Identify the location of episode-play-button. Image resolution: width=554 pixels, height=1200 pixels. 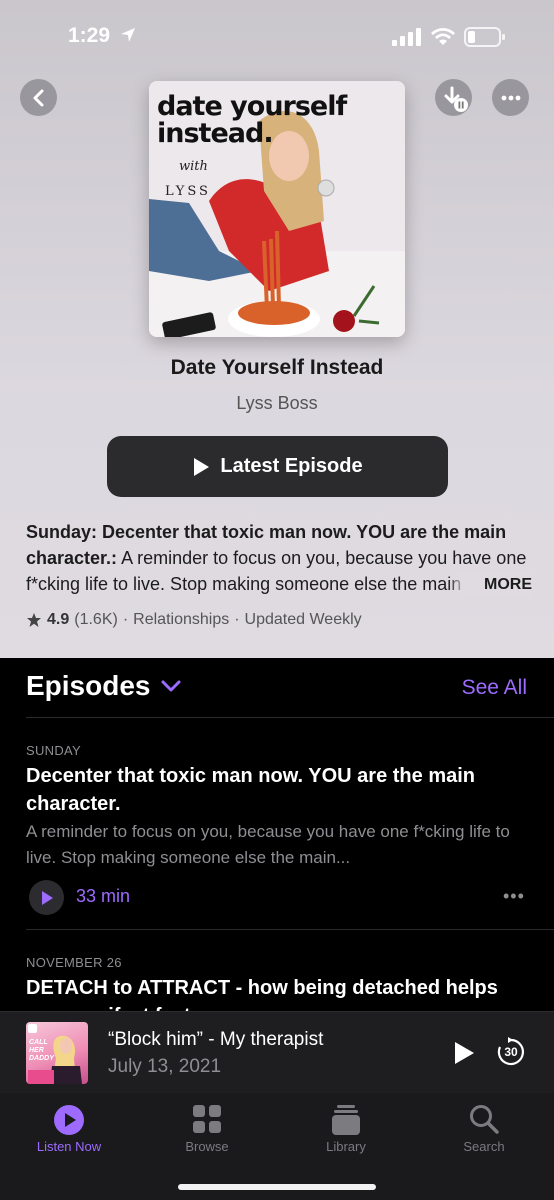
(46, 897).